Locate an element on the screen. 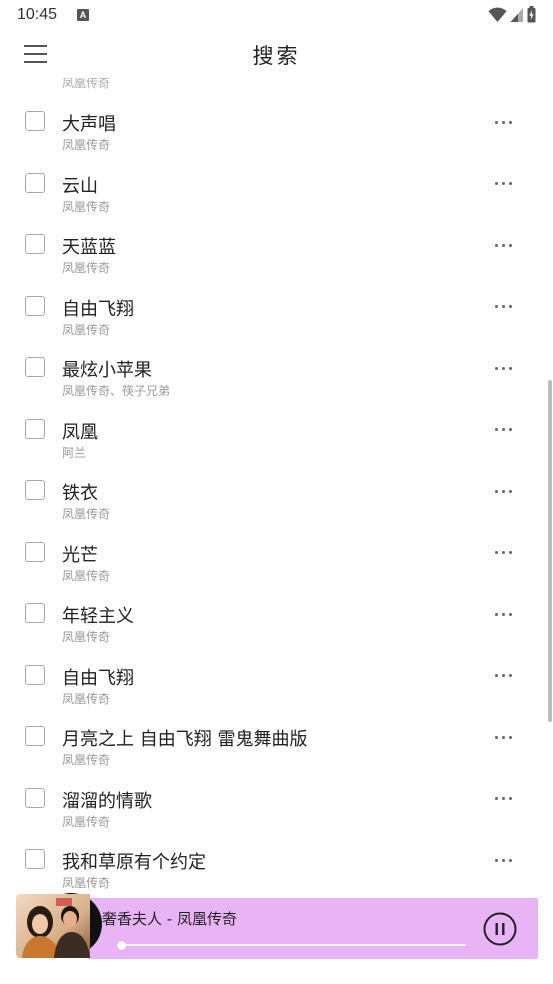 The image size is (553, 984). song-artist: 凤凰传奇、筷子兄弟 is located at coordinates (116, 391).